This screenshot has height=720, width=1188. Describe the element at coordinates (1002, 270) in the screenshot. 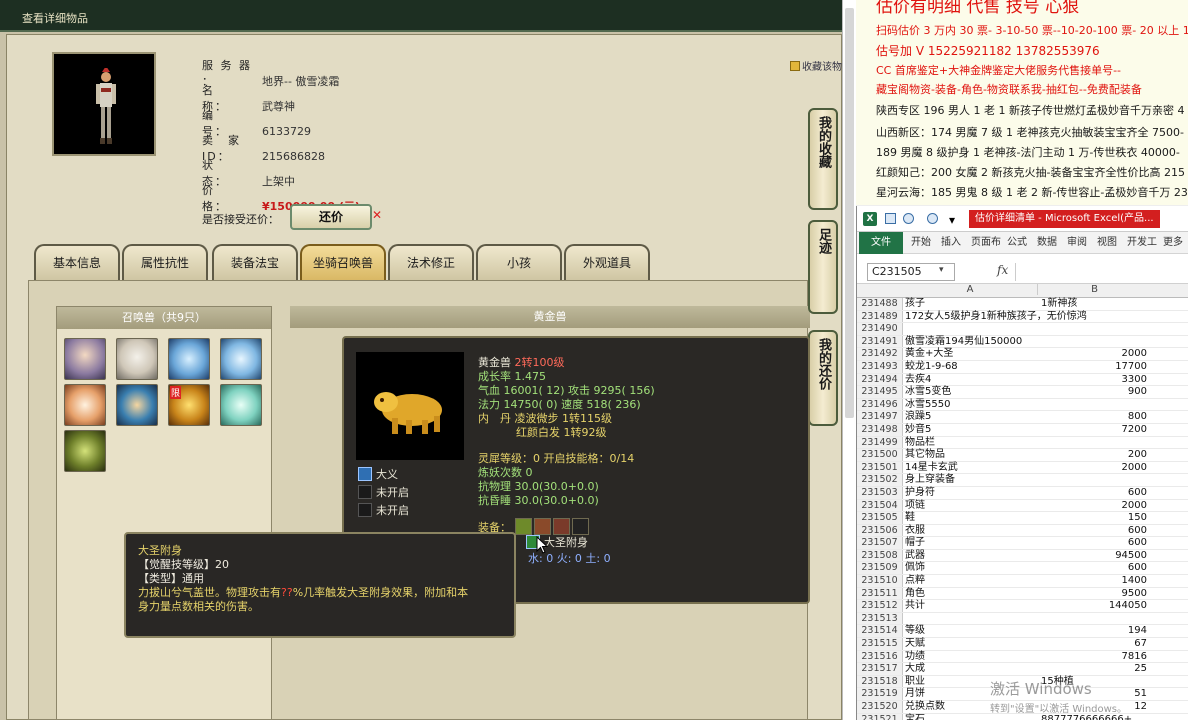

I see `fx-icon: fx` at that location.